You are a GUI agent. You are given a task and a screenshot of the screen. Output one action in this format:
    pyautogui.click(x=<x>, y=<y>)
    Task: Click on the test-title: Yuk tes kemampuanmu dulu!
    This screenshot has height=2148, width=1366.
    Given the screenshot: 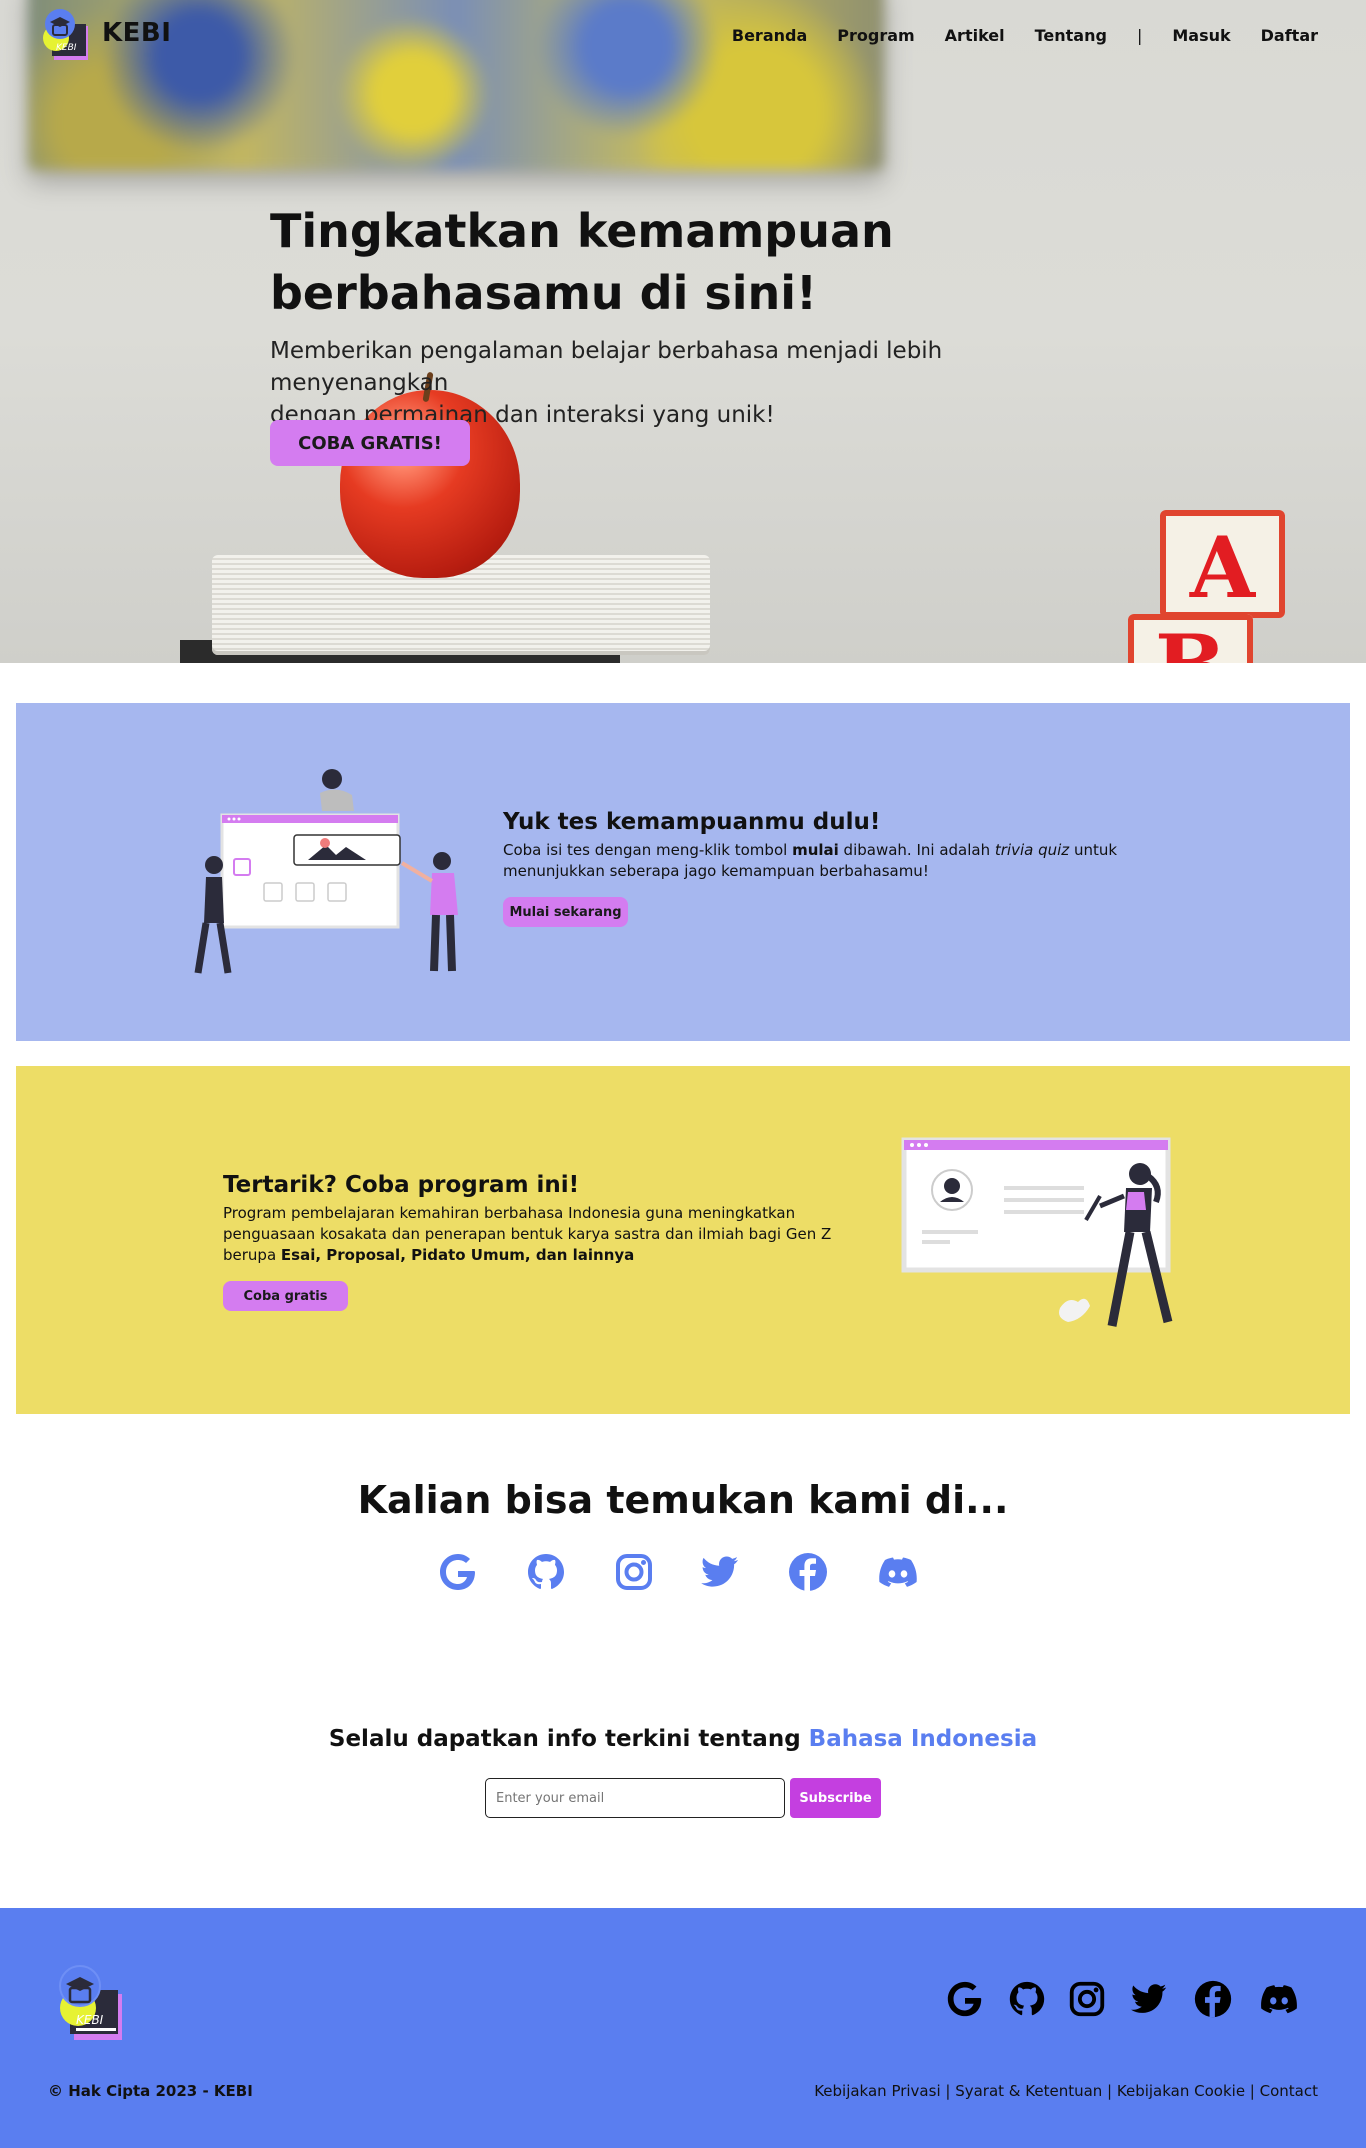 What is the action you would take?
    pyautogui.click(x=692, y=822)
    